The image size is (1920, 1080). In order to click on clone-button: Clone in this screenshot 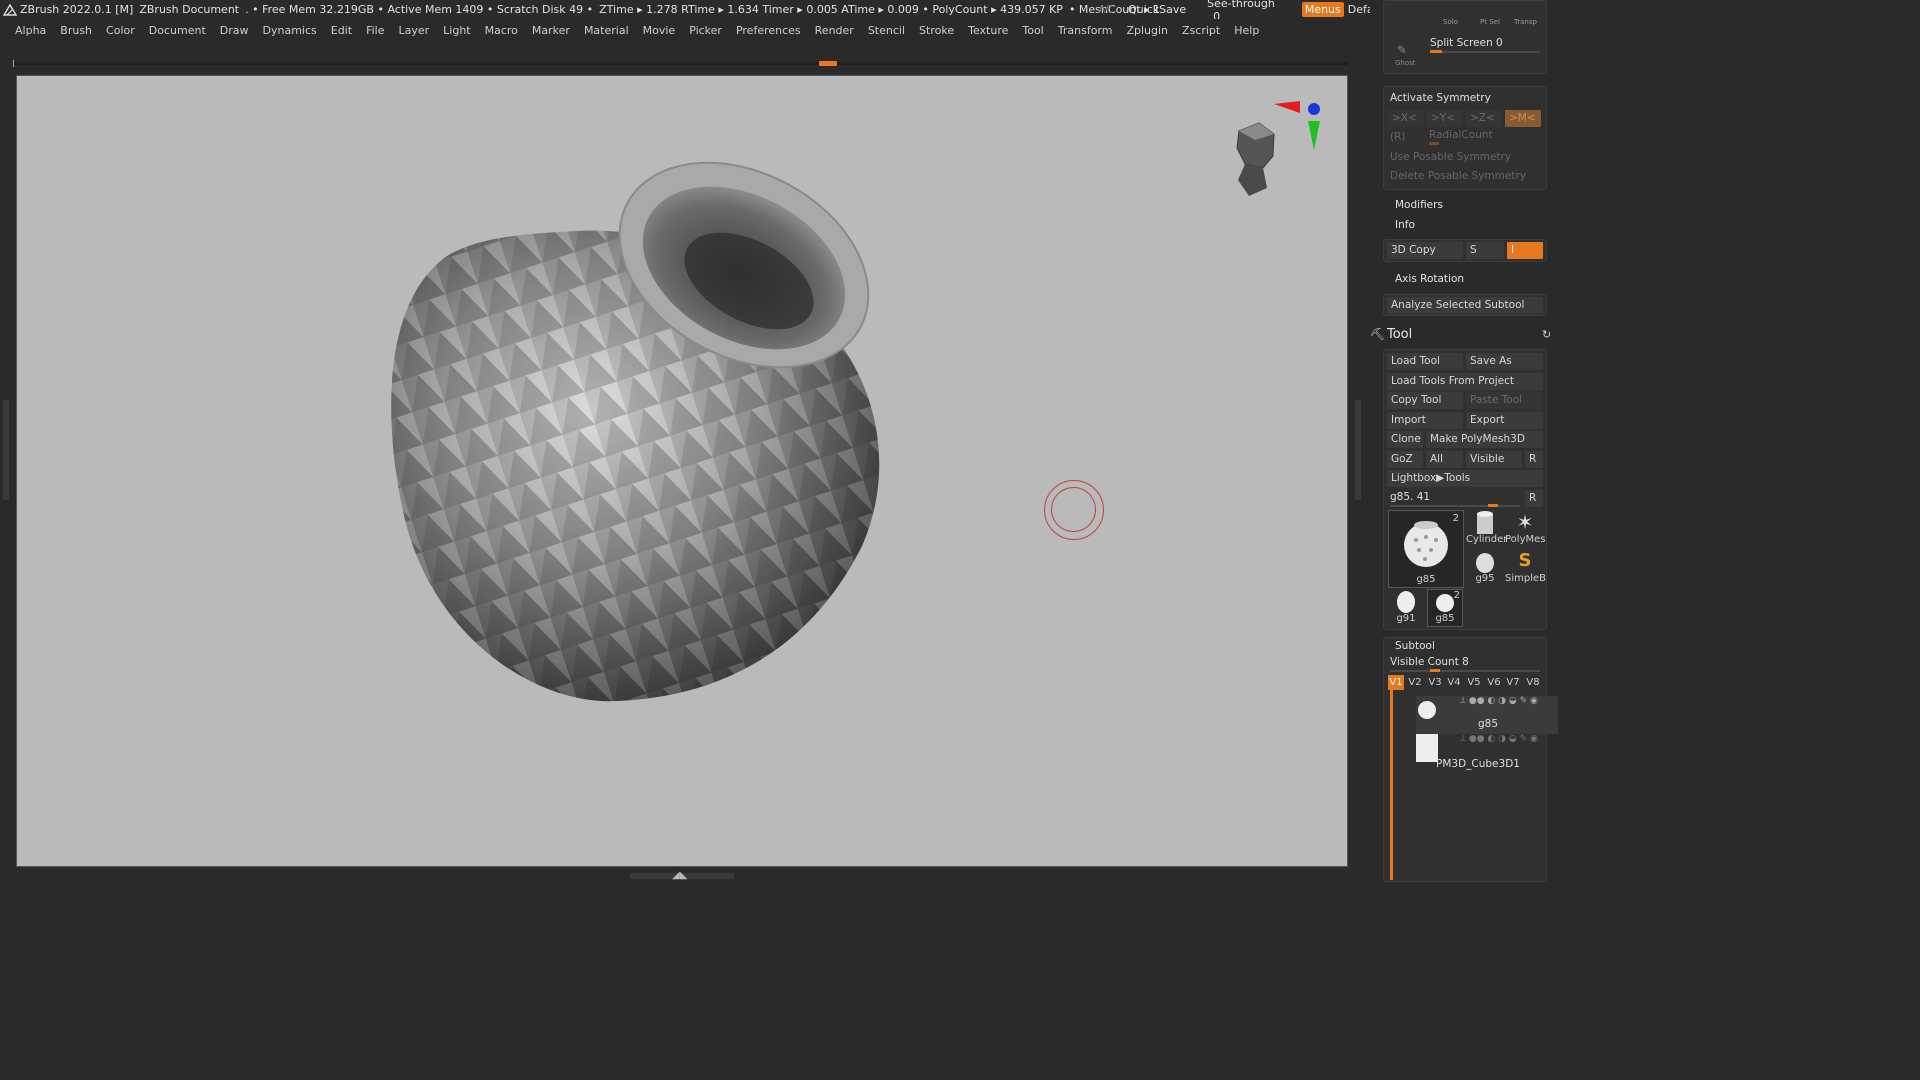, I will do `click(1405, 439)`.